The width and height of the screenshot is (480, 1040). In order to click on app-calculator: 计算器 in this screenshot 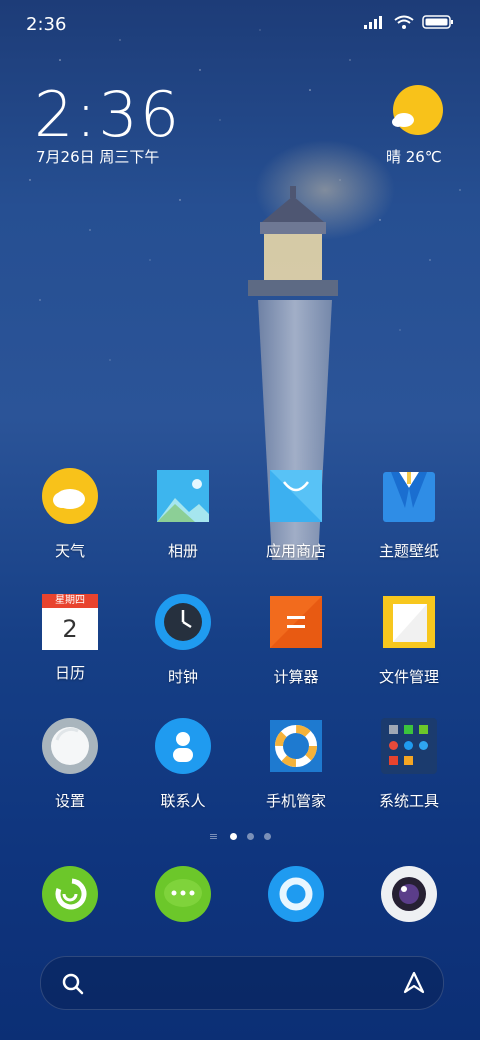, I will do `click(296, 640)`.